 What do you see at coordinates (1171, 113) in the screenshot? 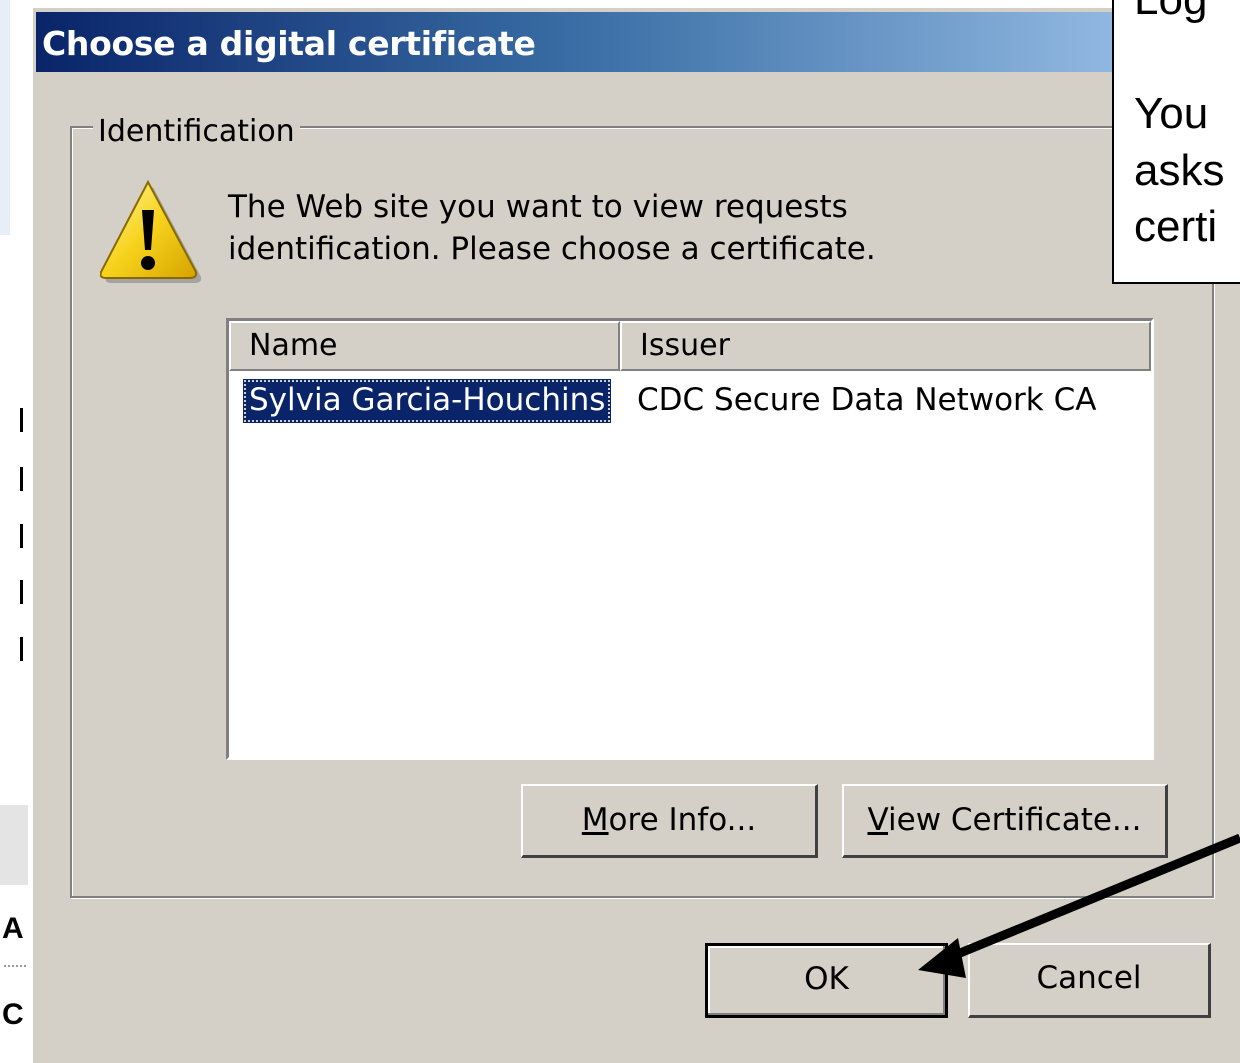
I see `callout-line: You` at bounding box center [1171, 113].